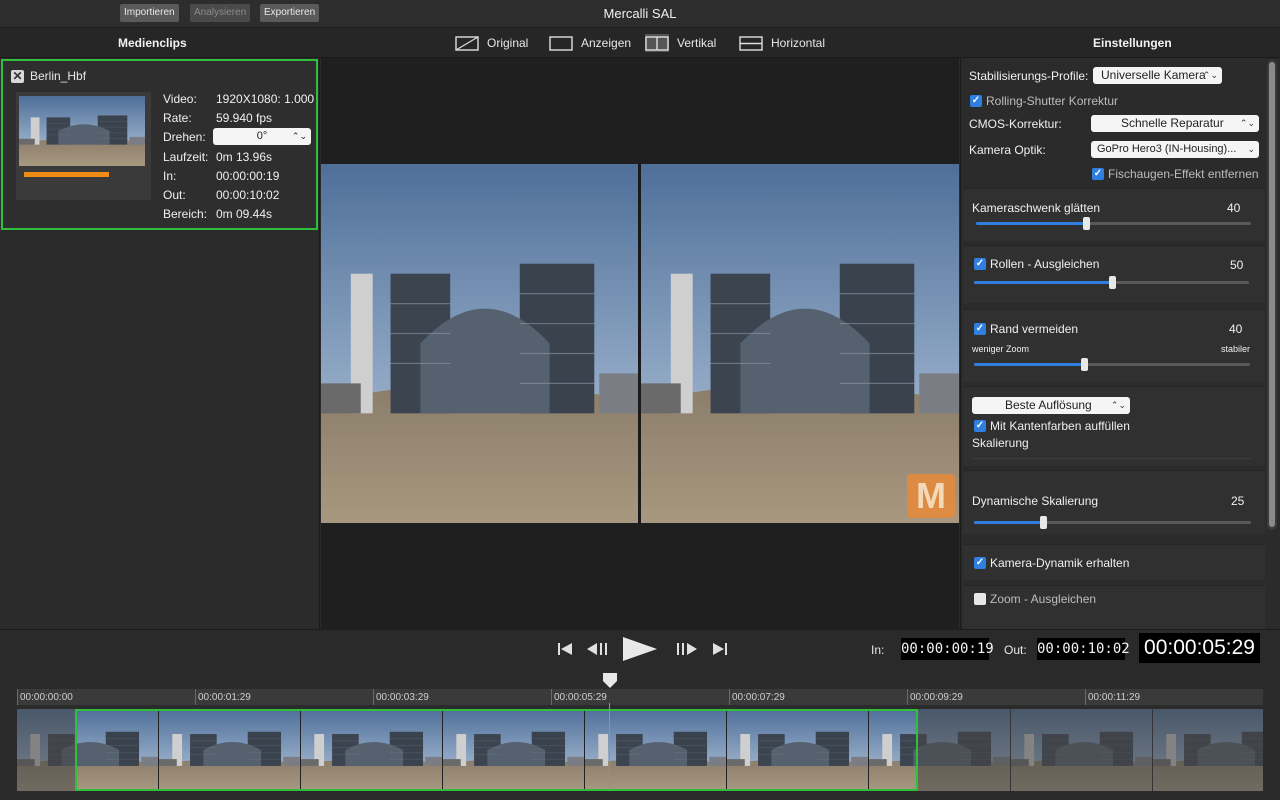  Describe the element at coordinates (1001, 349) in the screenshot. I see `less-zoom-label: weniger Zoom` at that location.